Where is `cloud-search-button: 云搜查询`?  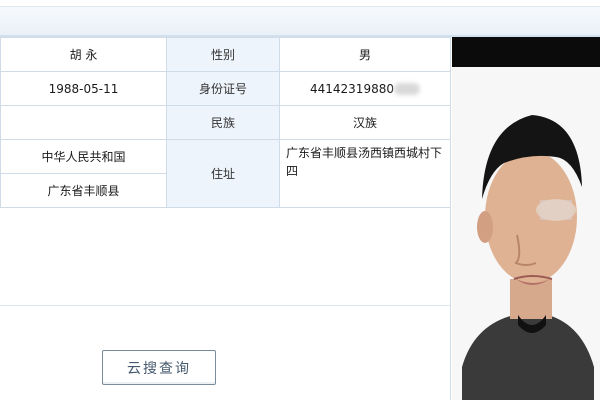 cloud-search-button: 云搜查询 is located at coordinates (159, 367).